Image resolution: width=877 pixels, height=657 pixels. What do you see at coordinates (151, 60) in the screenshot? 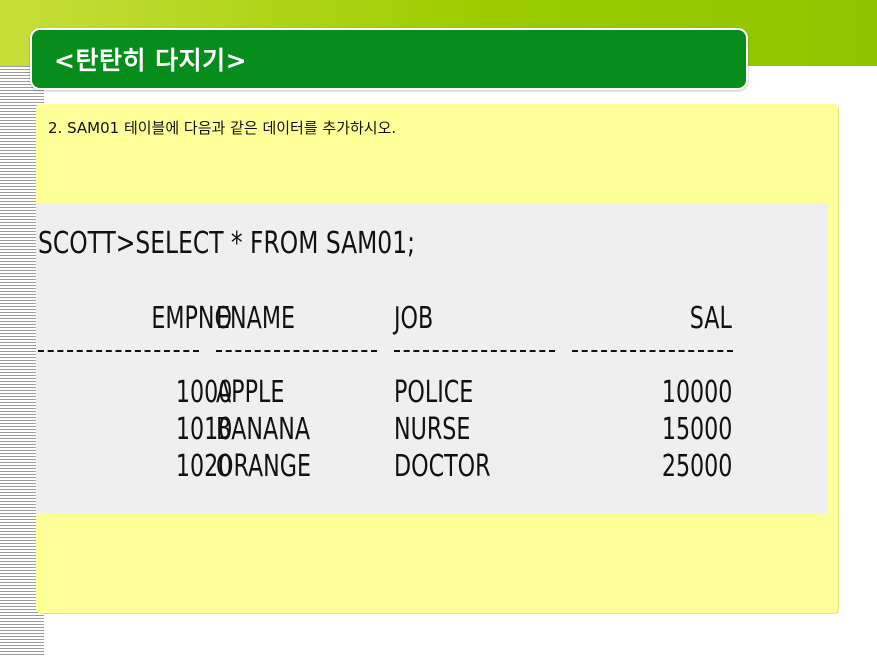
I see `slide-title: <탄탄히 다지기>` at bounding box center [151, 60].